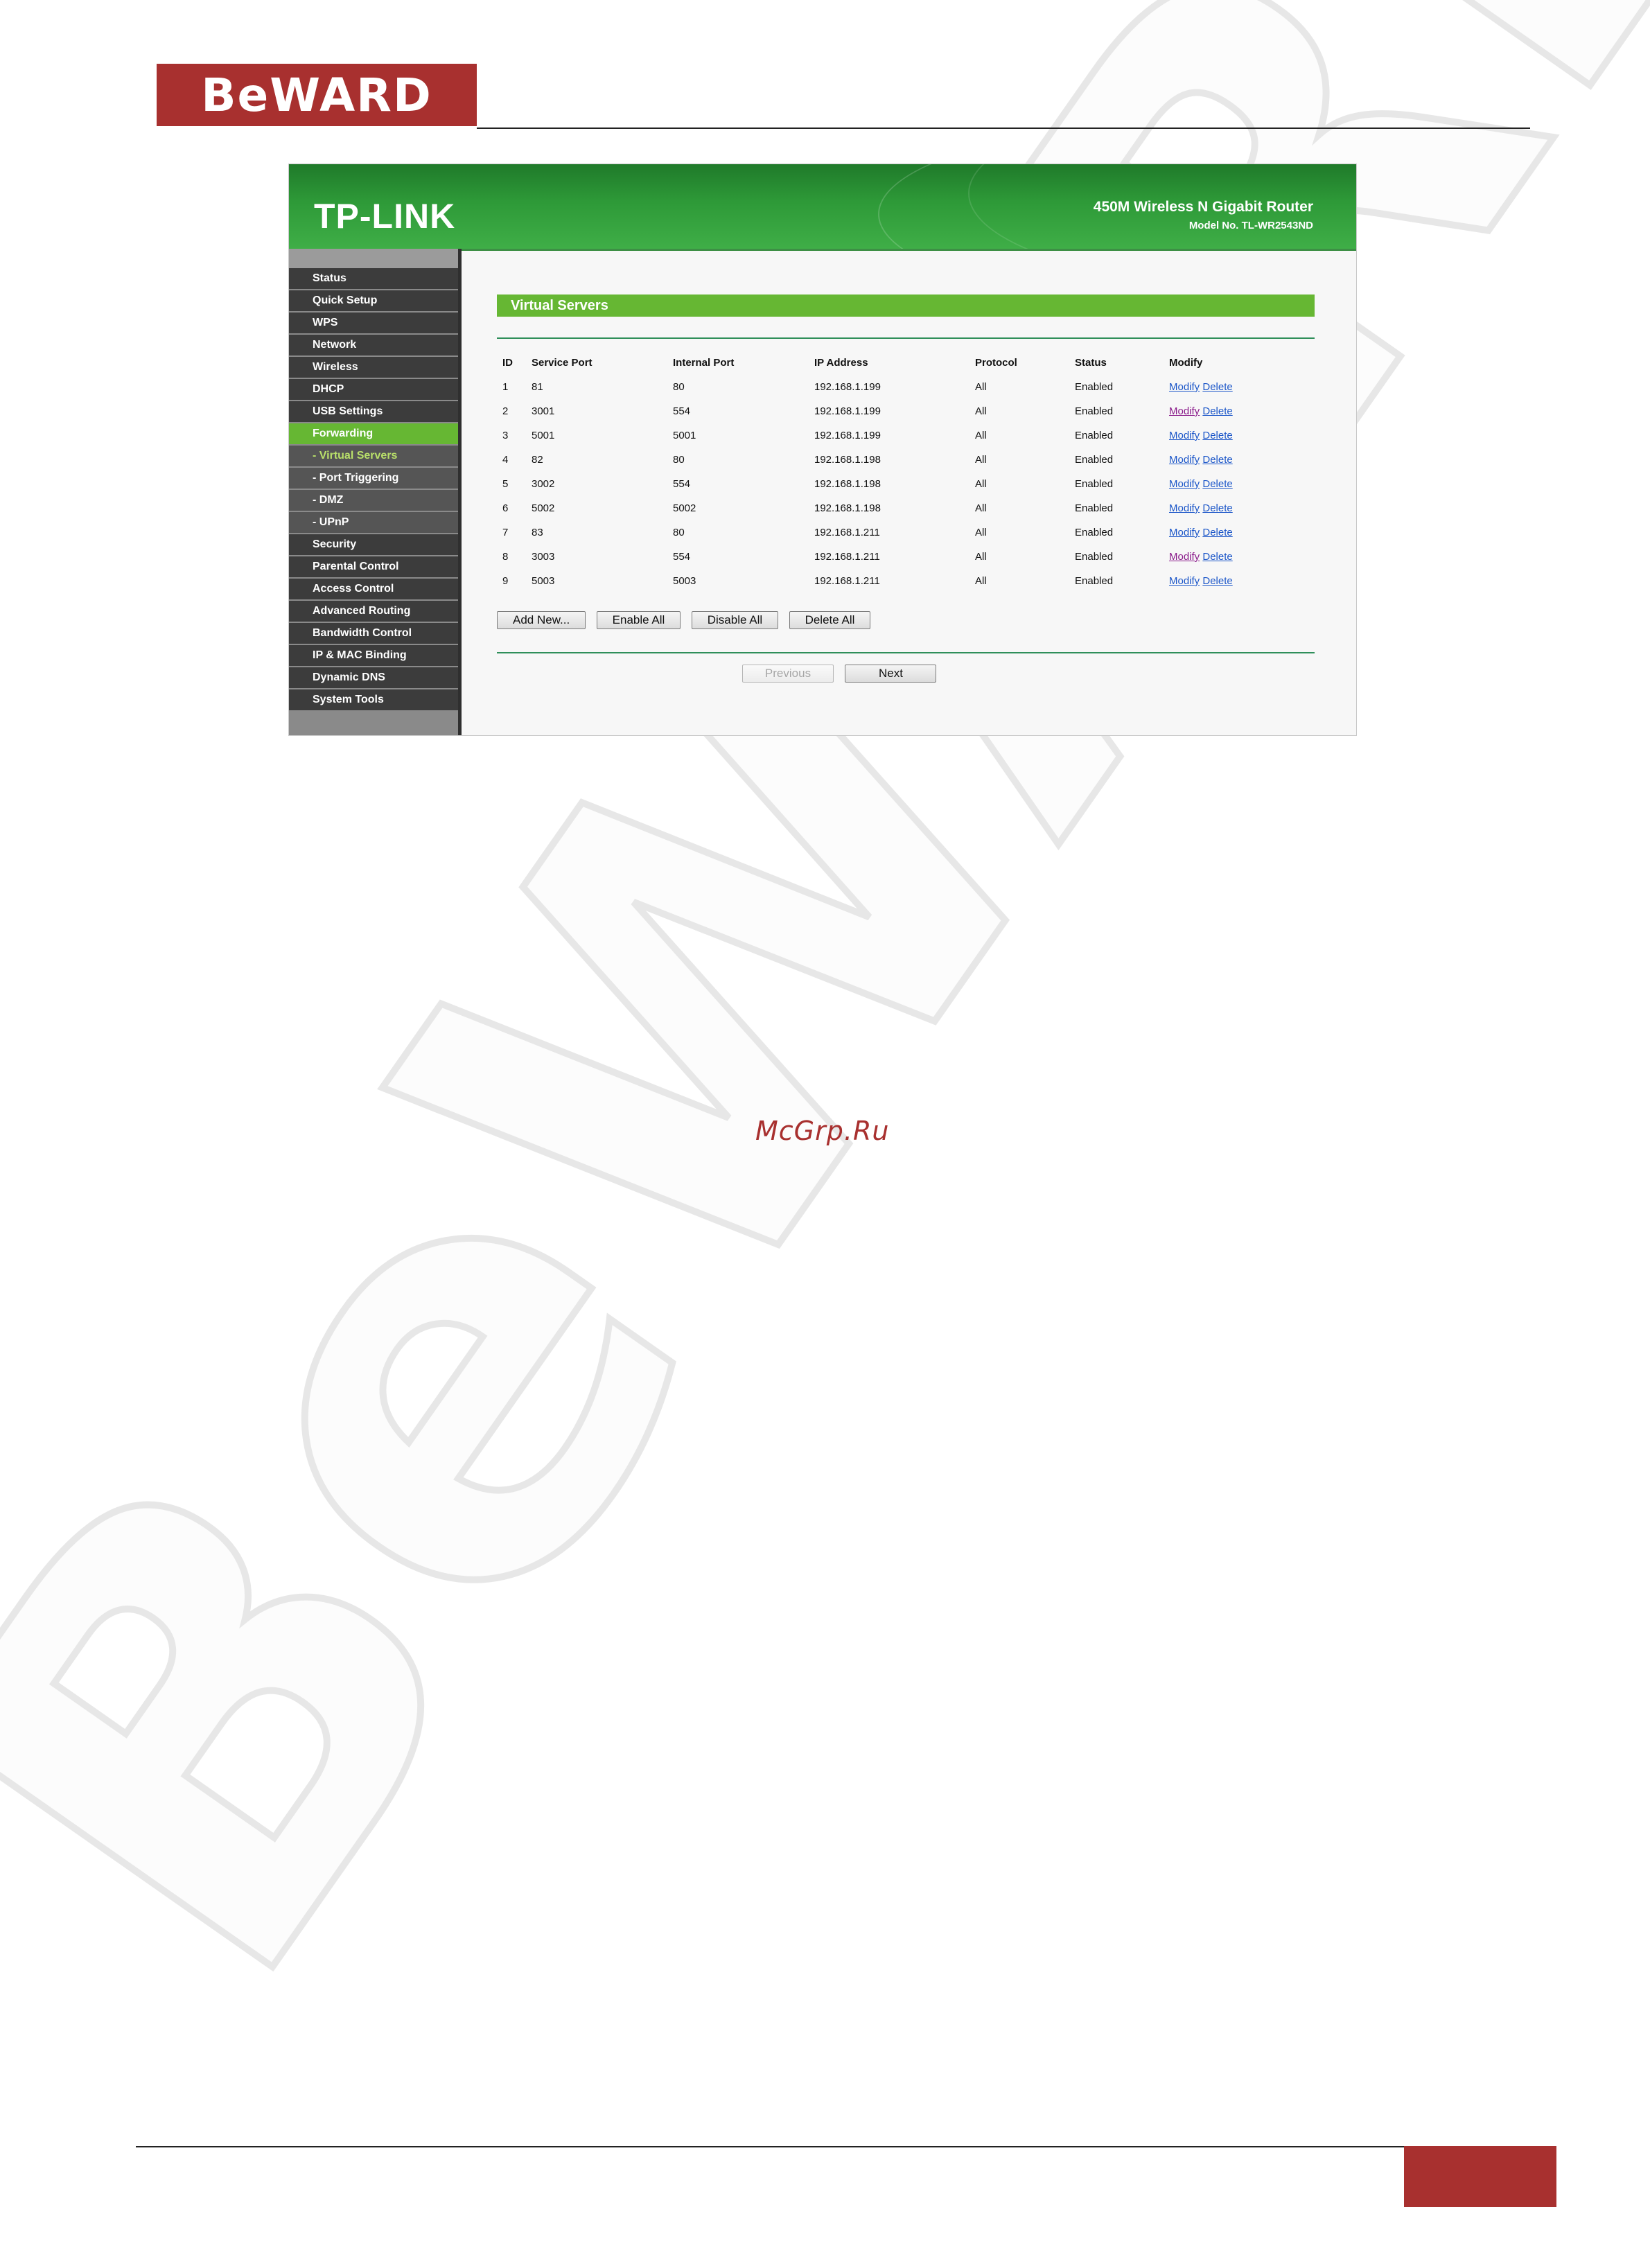 Image resolution: width=1650 pixels, height=2268 pixels. Describe the element at coordinates (891, 674) in the screenshot. I see `next-button: Next` at that location.